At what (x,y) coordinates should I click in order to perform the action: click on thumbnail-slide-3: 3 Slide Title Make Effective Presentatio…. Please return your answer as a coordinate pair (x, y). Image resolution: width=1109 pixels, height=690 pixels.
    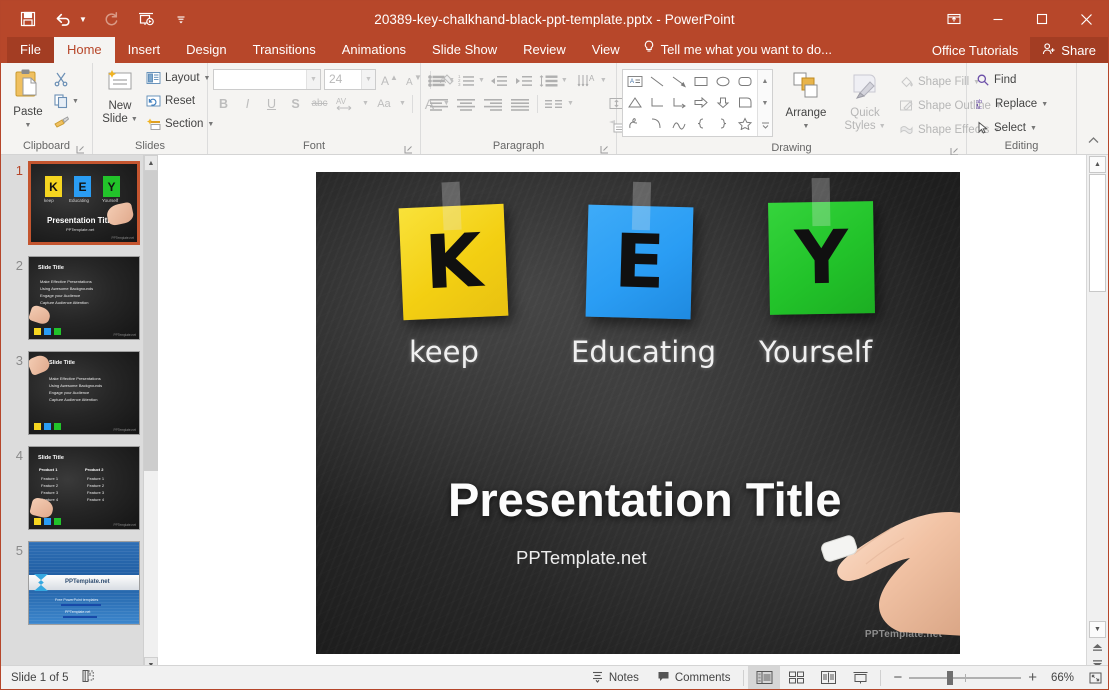
    Looking at the image, I should click on (79, 393).